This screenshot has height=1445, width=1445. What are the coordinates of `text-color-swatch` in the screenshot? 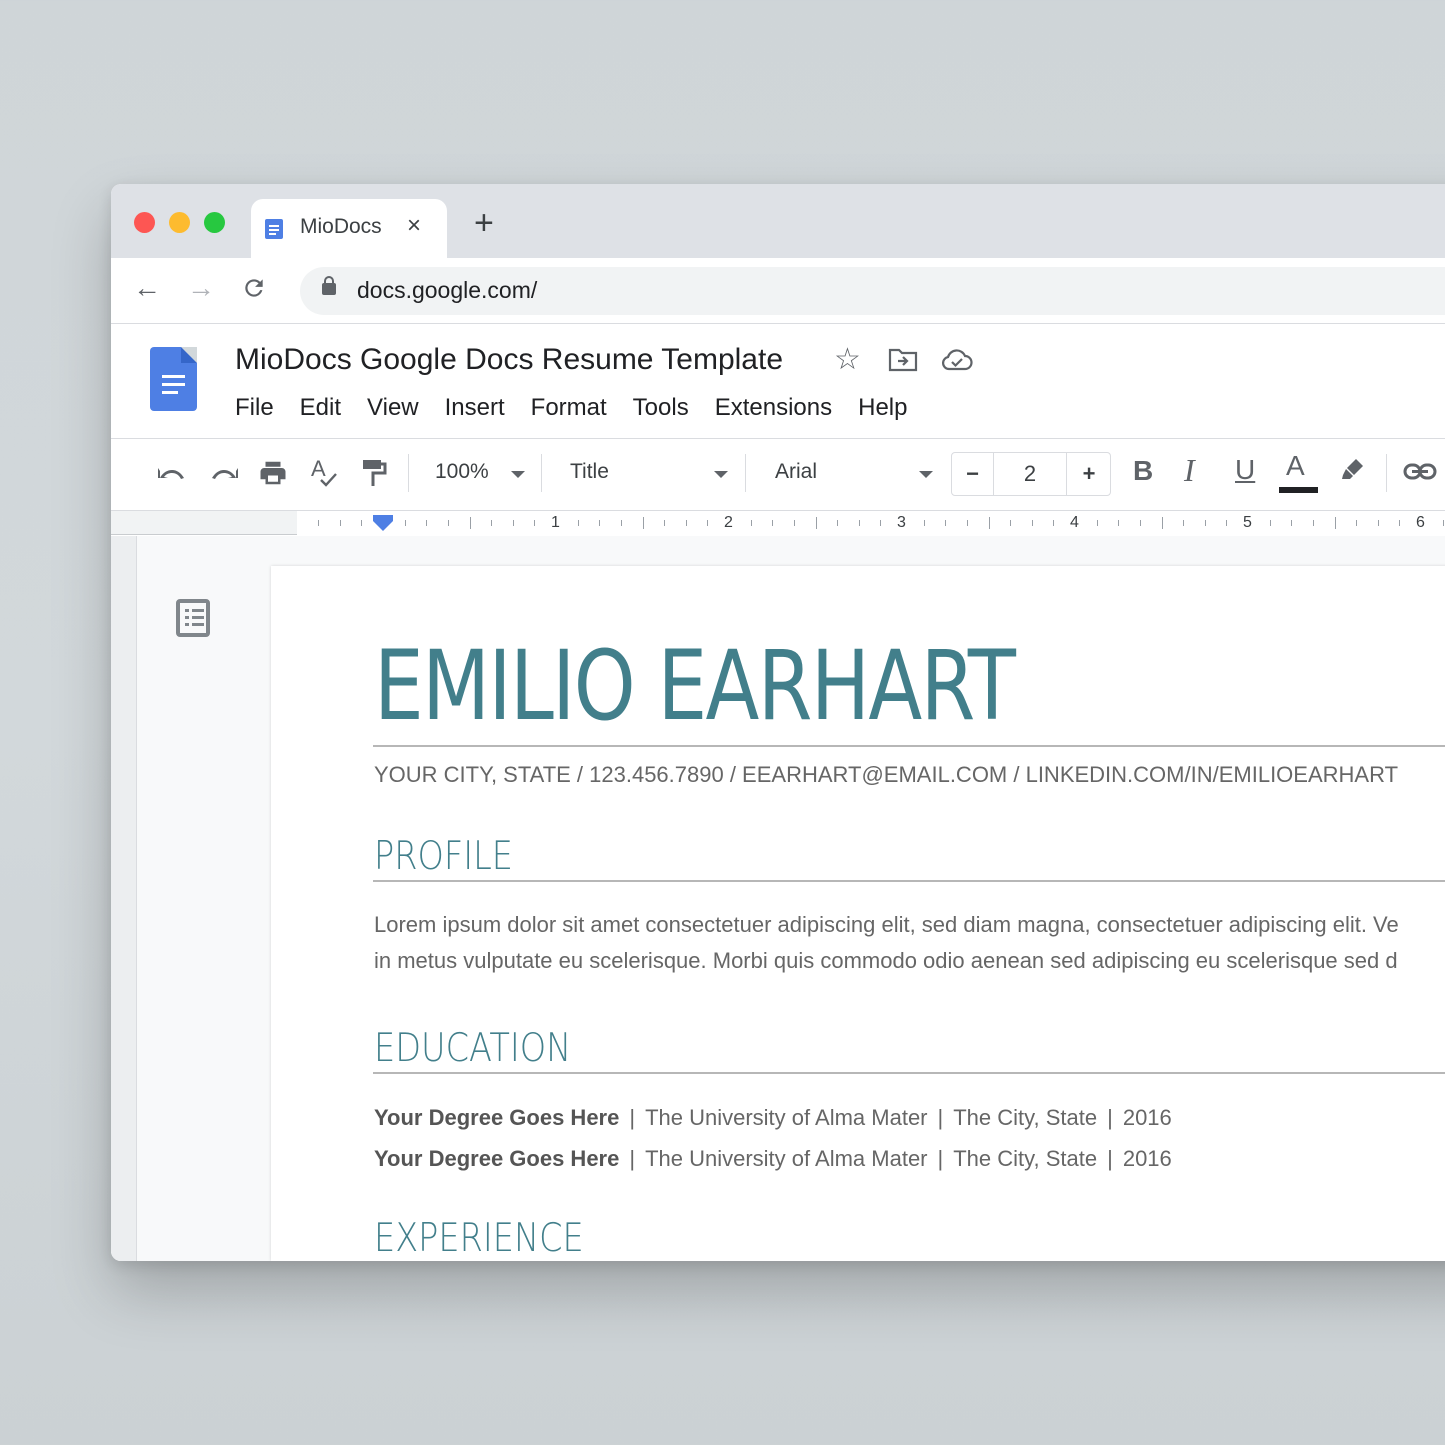 It's located at (1298, 490).